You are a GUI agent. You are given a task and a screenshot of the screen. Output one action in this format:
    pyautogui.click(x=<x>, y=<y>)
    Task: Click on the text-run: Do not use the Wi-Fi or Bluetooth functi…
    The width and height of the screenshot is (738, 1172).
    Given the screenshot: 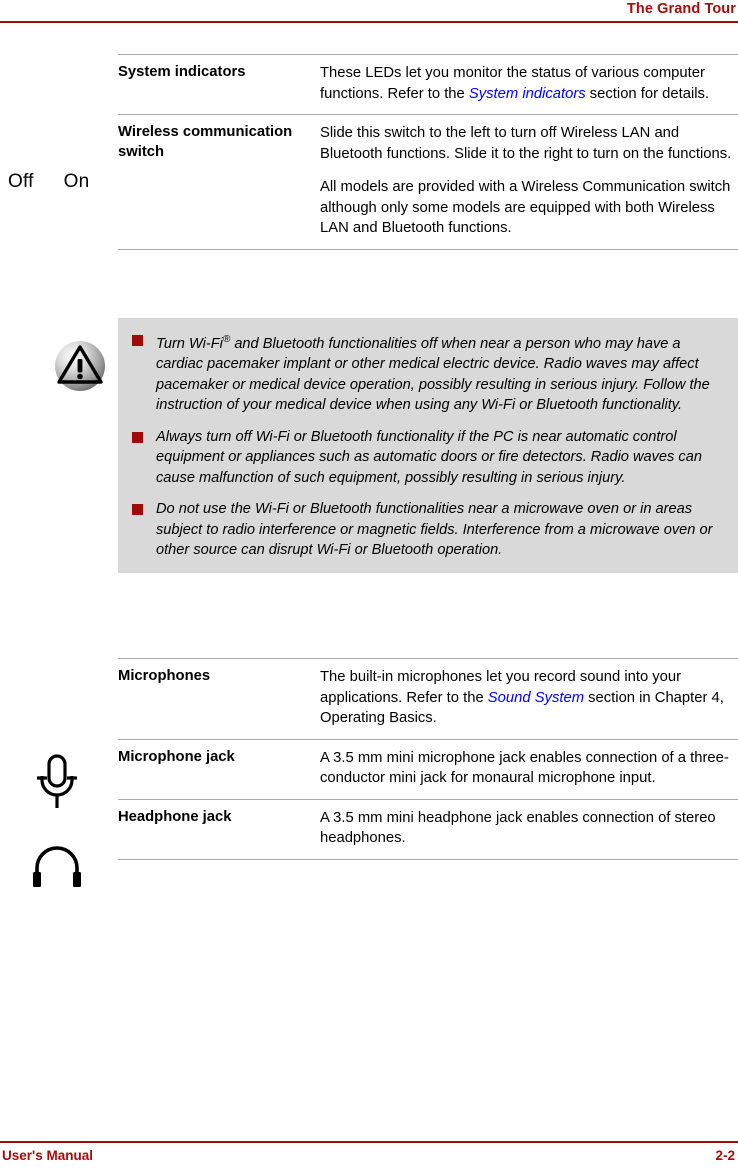 What is the action you would take?
    pyautogui.click(x=434, y=530)
    